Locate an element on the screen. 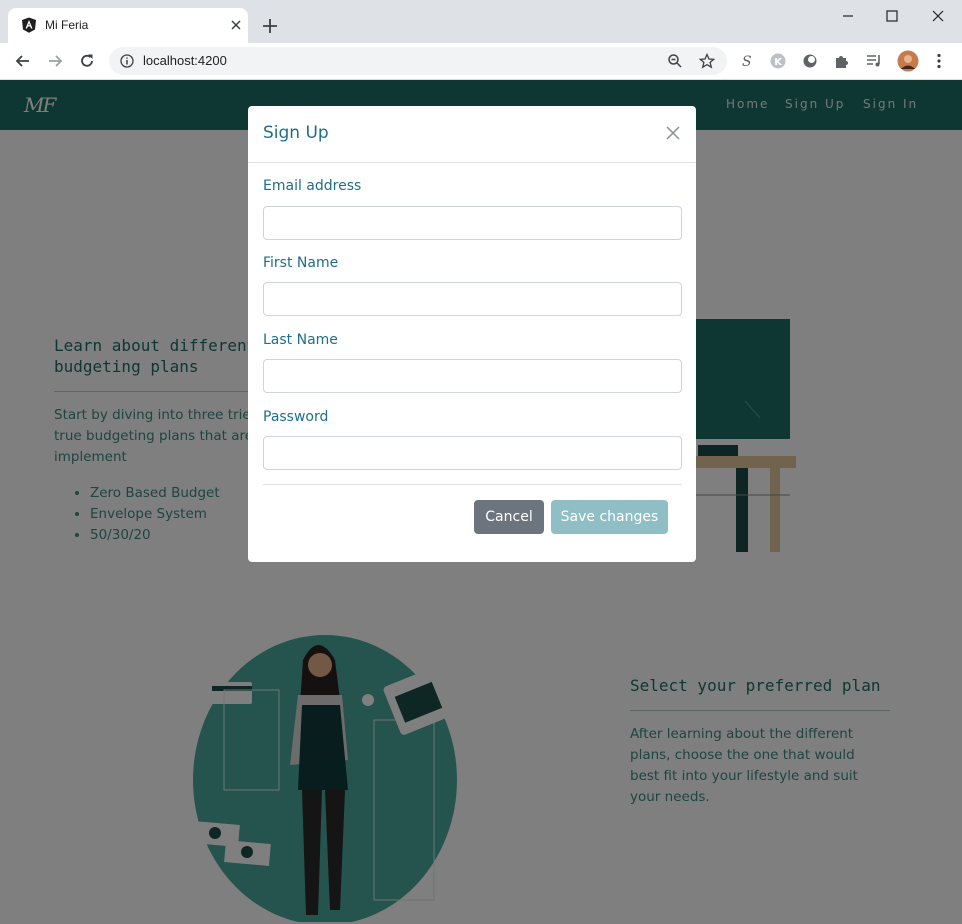 The image size is (962, 924). tab-title: Mi Feria is located at coordinates (67, 25).